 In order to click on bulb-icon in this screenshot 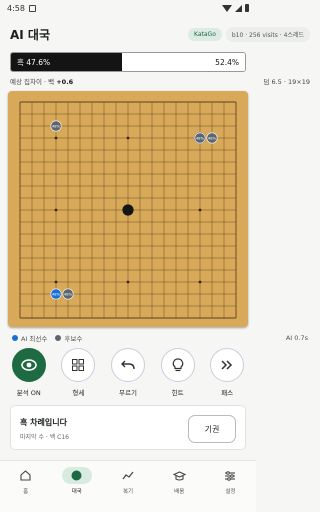, I will do `click(177, 365)`.